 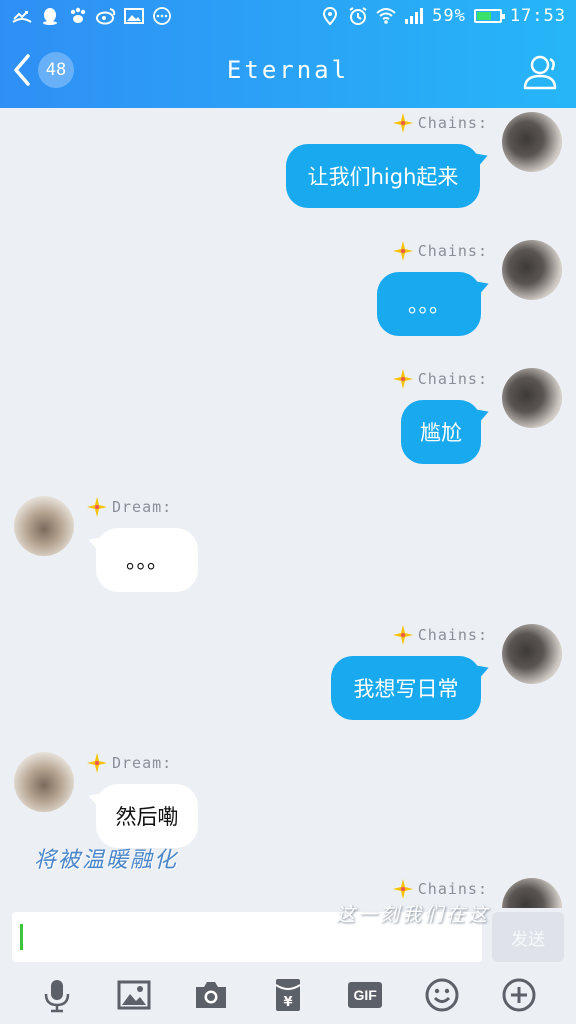 What do you see at coordinates (528, 937) in the screenshot?
I see `send-button: 发送` at bounding box center [528, 937].